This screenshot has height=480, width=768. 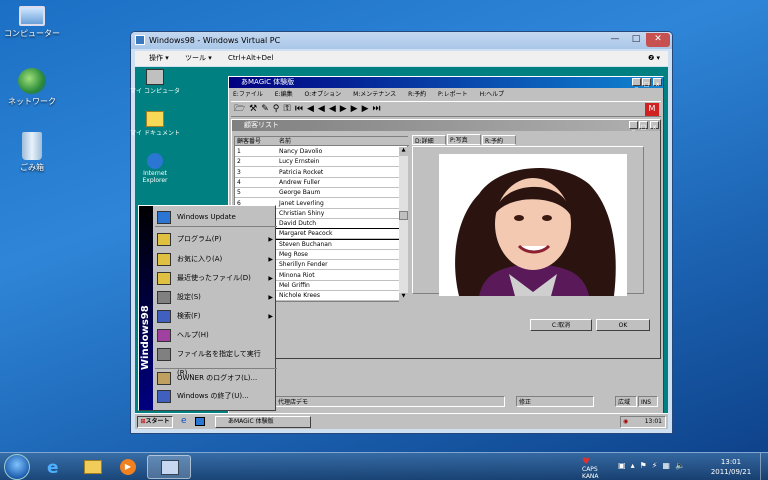 What do you see at coordinates (189, 297) in the screenshot?
I see `start-menu-item-label: 設定(S)` at bounding box center [189, 297].